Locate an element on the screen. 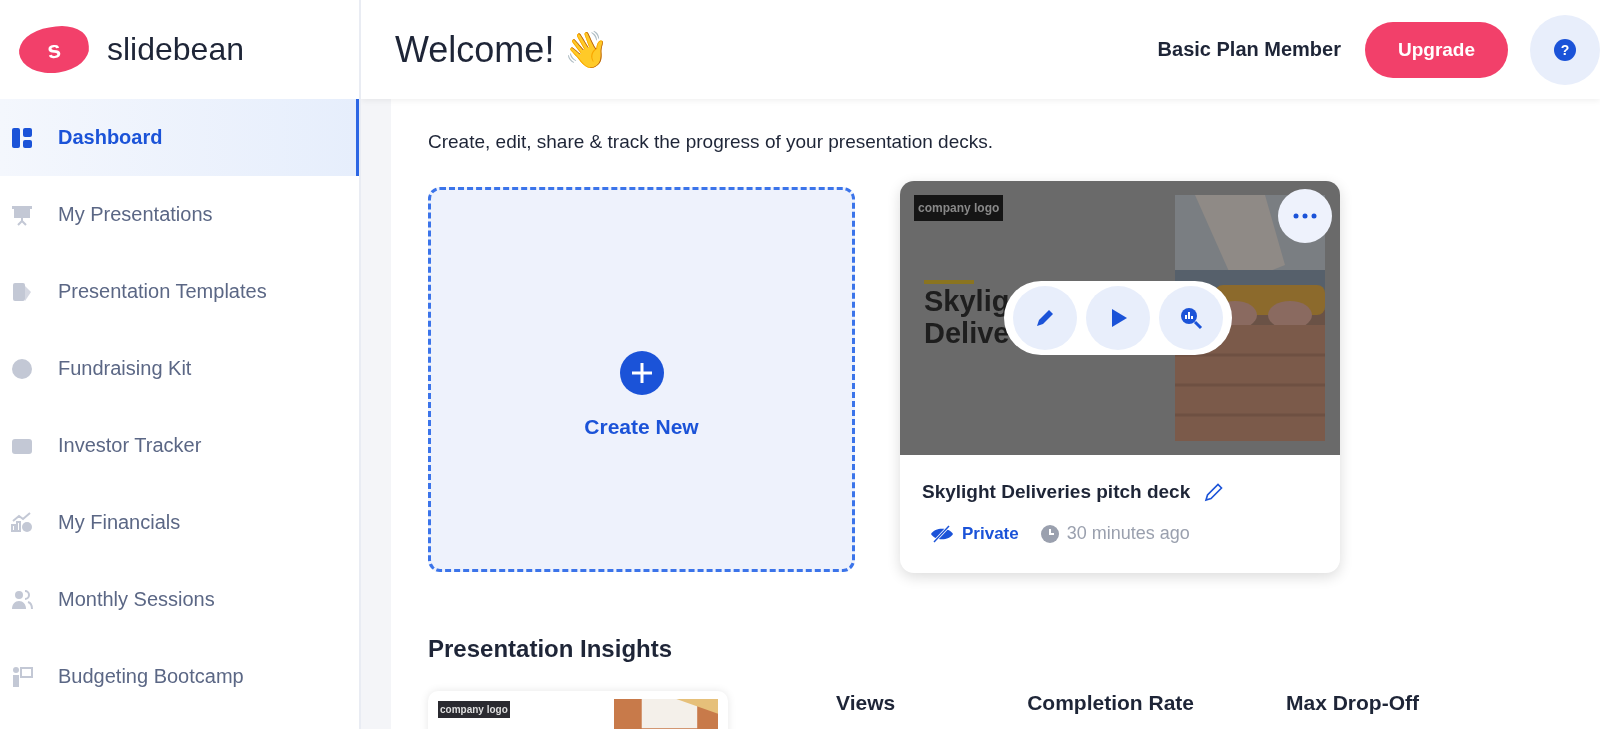 The width and height of the screenshot is (1600, 729). visibility-label: Private is located at coordinates (970, 533).